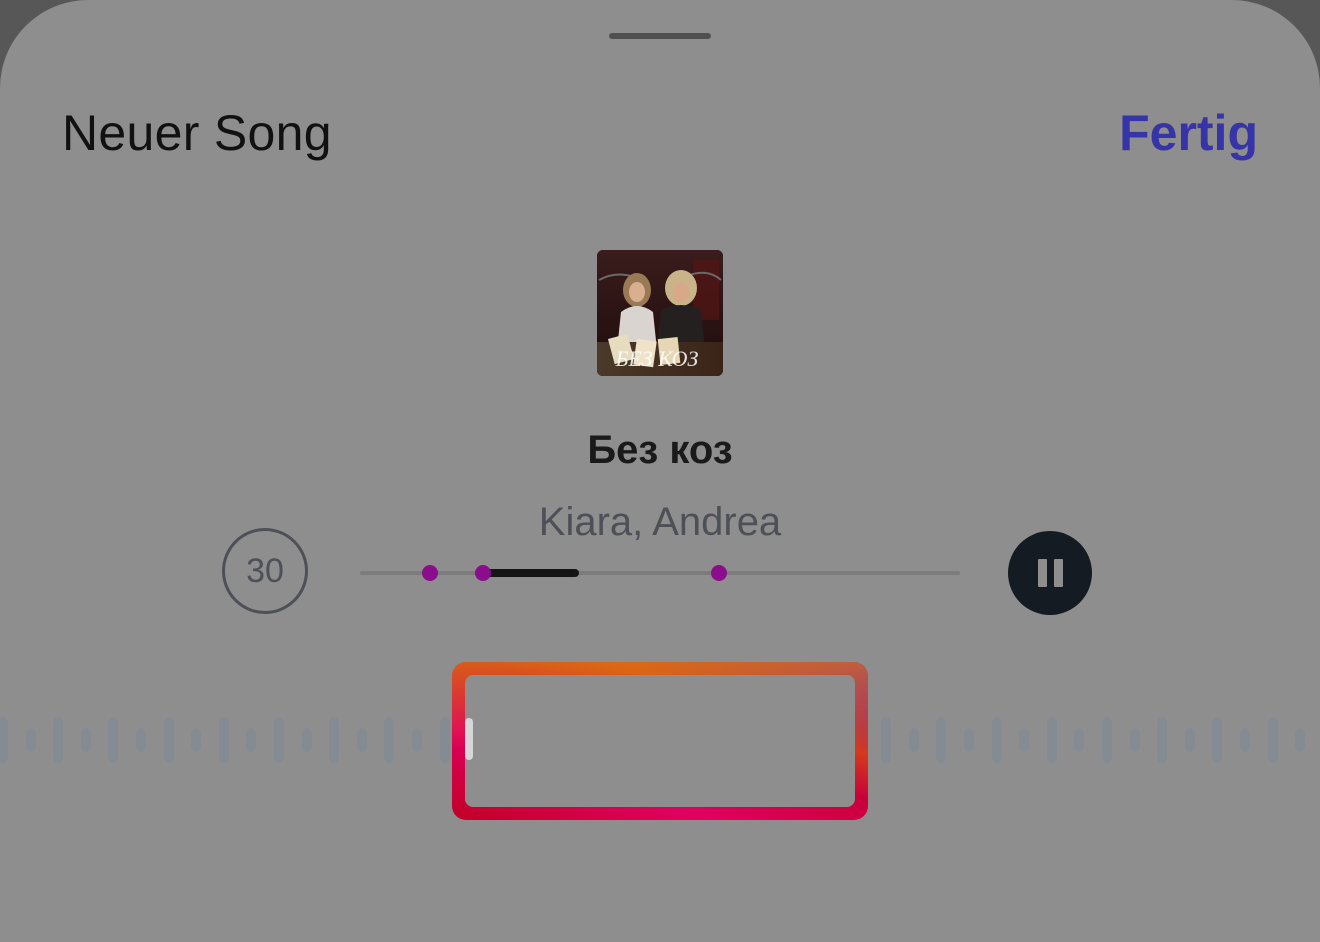  What do you see at coordinates (660, 450) in the screenshot?
I see `song-title: Без коз` at bounding box center [660, 450].